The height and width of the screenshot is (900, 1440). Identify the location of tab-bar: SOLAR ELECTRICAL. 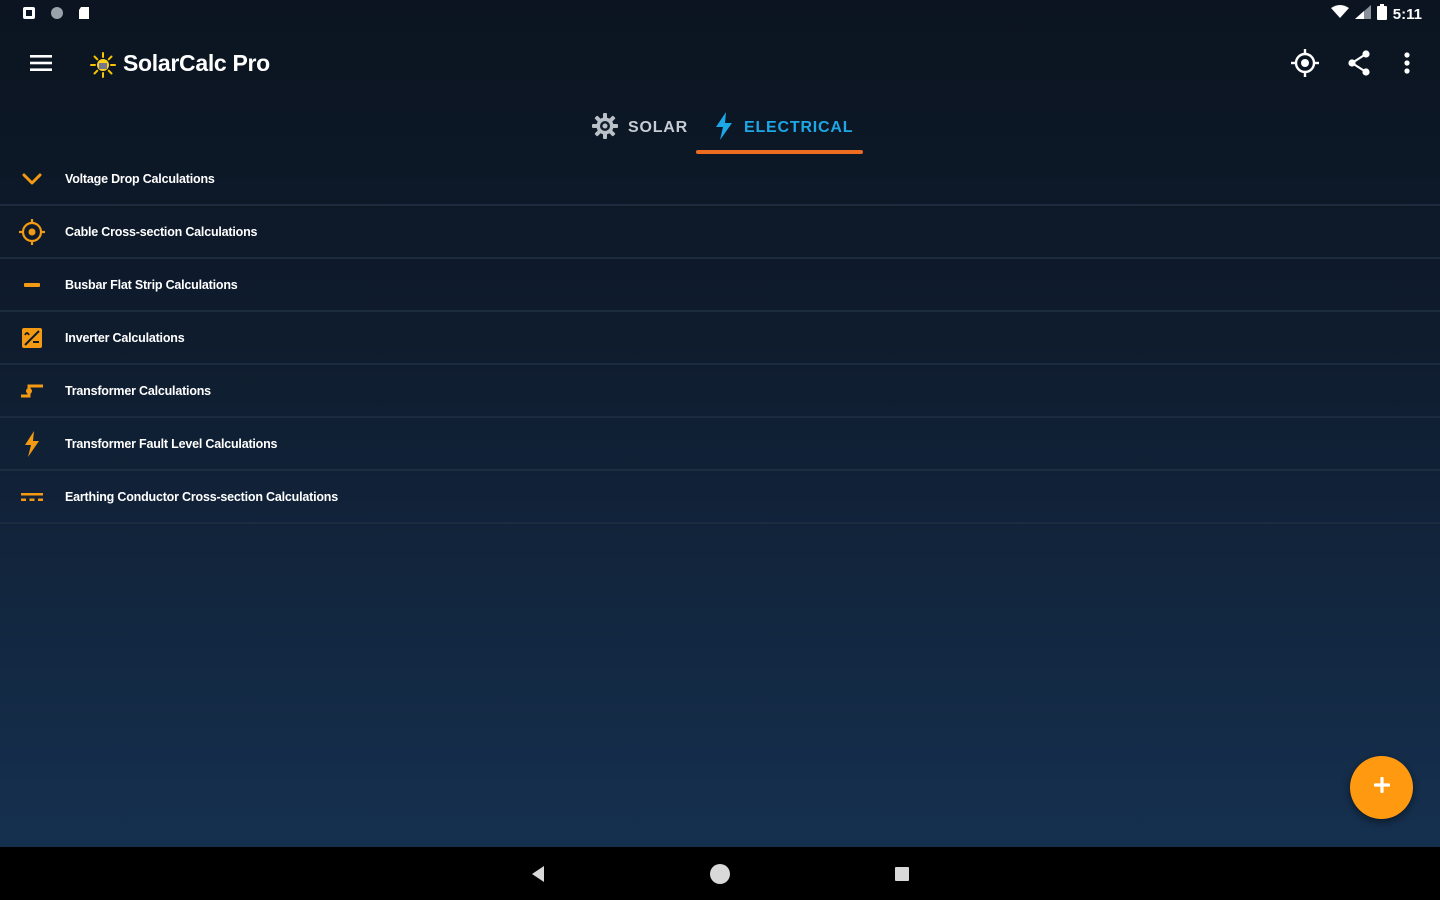
(720, 128).